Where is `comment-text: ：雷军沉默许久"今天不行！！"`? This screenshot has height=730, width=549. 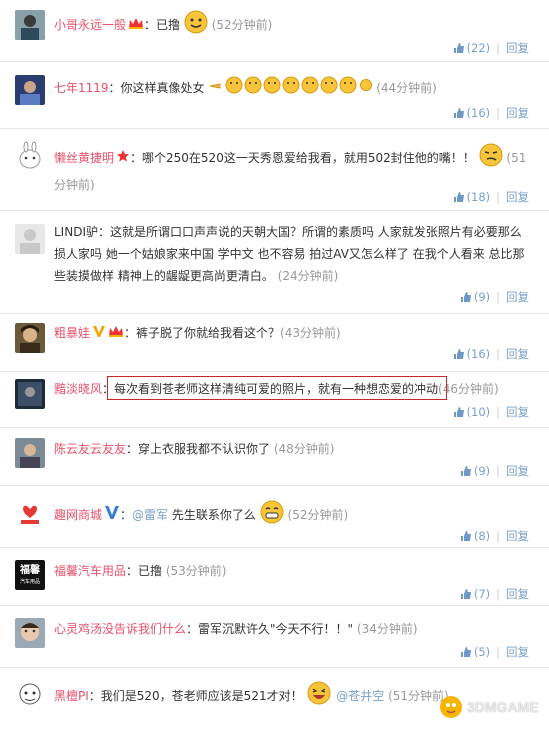
comment-text: ：雷军沉默许久"今天不行！！" is located at coordinates (270, 629).